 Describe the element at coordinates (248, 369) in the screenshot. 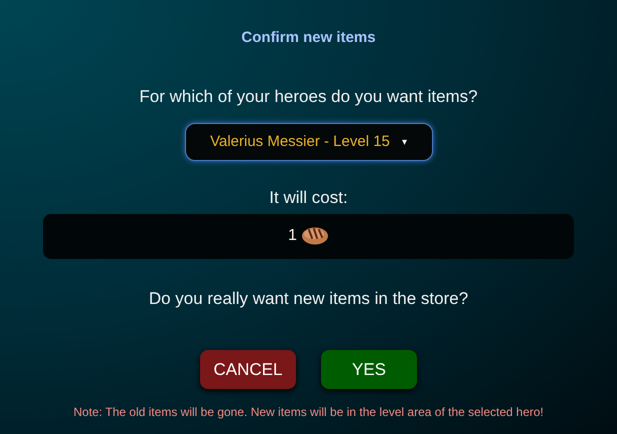

I see `cancel-button: CANCEL` at that location.